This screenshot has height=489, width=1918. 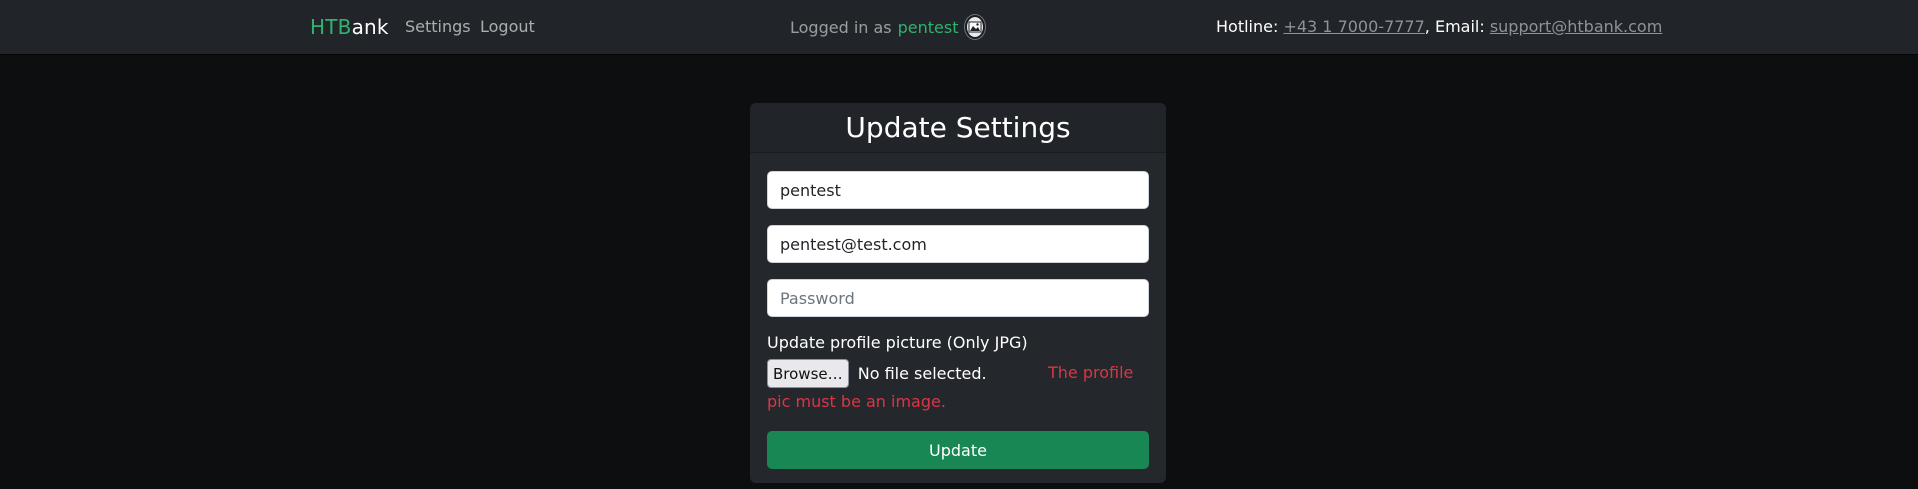 I want to click on file-upload-row: Browse… No file selected. The profile, so click(x=958, y=373).